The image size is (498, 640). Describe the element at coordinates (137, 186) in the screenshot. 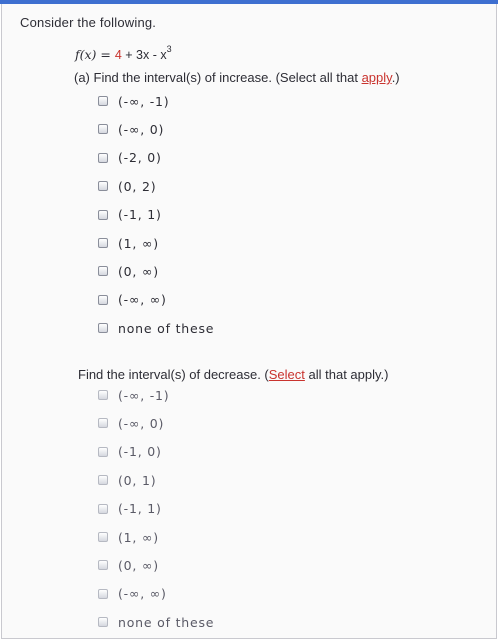

I see `option-label: (0, 2)` at that location.